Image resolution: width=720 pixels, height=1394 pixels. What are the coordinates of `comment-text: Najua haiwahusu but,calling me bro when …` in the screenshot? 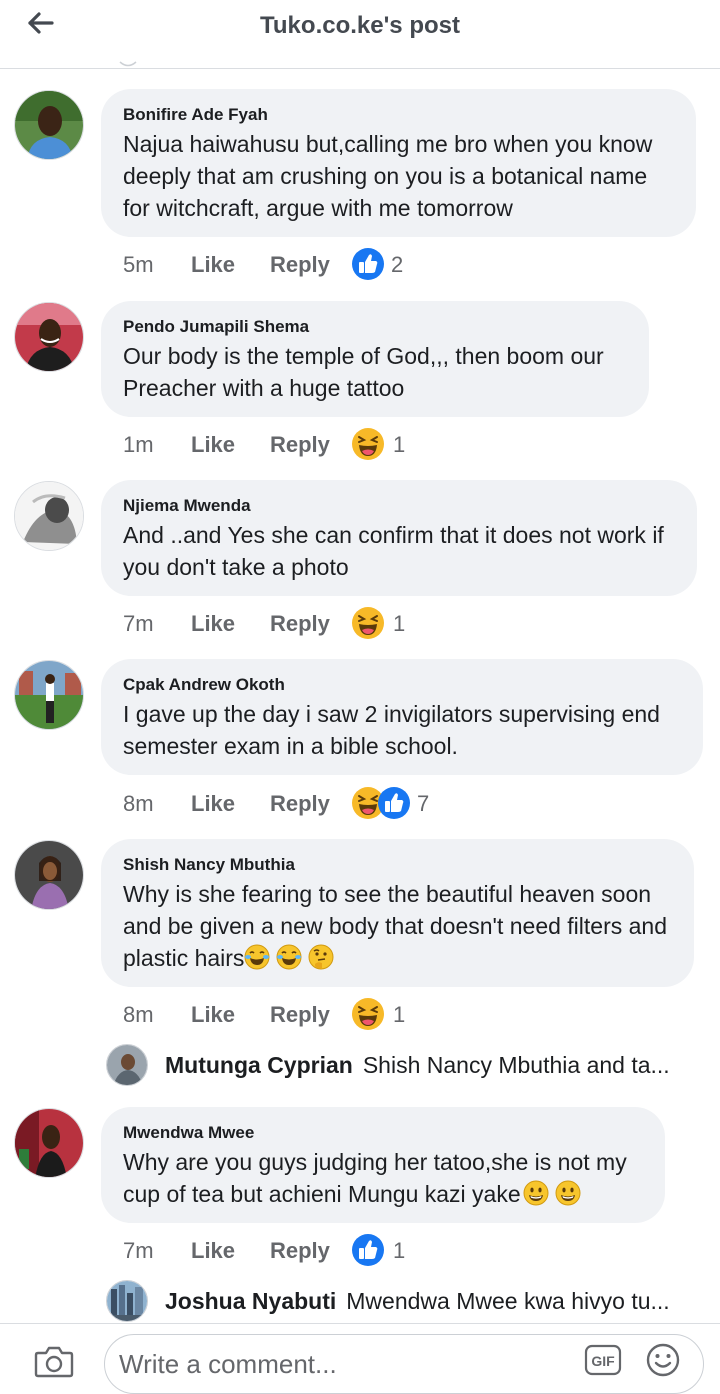 It's located at (388, 176).